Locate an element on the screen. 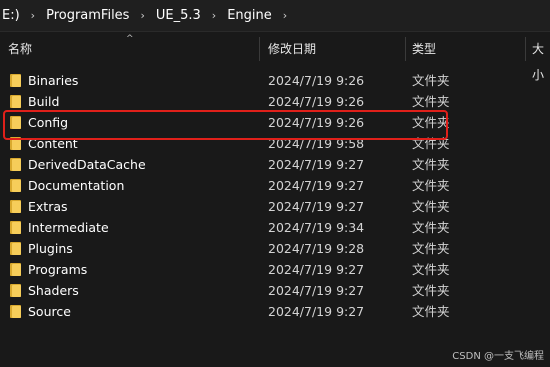  file-name: DerivedDataCache is located at coordinates (87, 164).